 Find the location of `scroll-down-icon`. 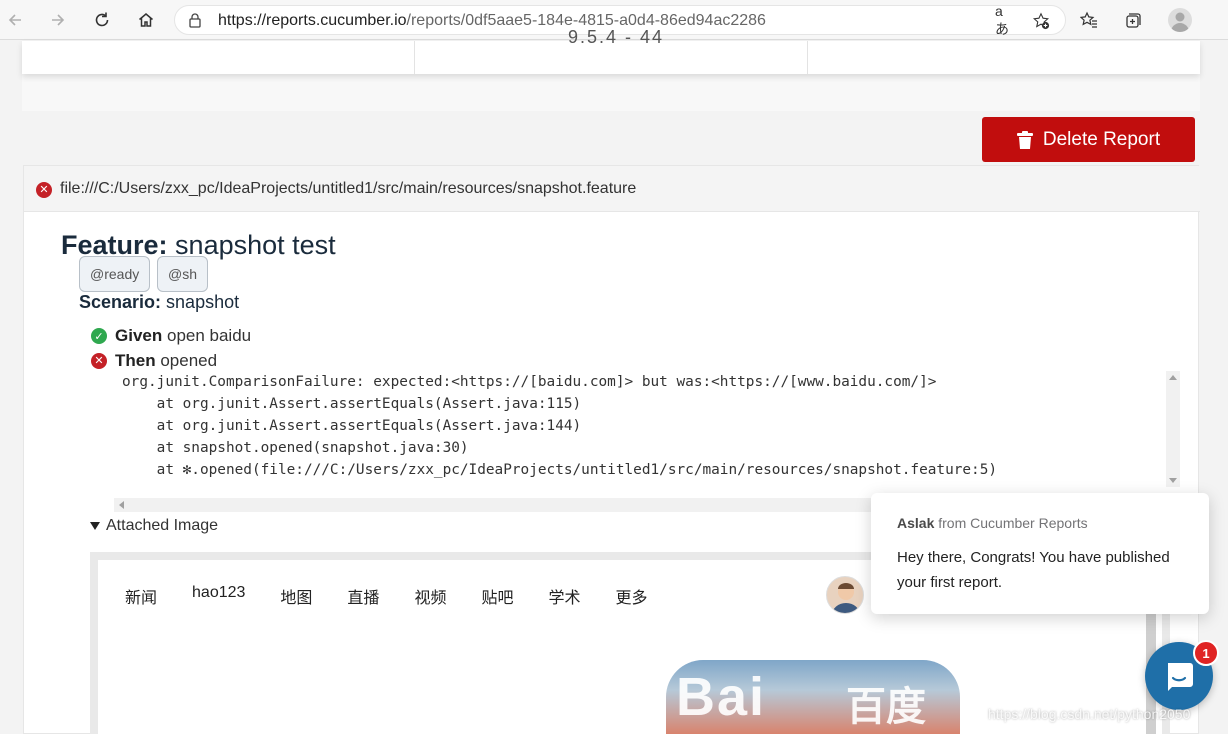

scroll-down-icon is located at coordinates (1173, 480).